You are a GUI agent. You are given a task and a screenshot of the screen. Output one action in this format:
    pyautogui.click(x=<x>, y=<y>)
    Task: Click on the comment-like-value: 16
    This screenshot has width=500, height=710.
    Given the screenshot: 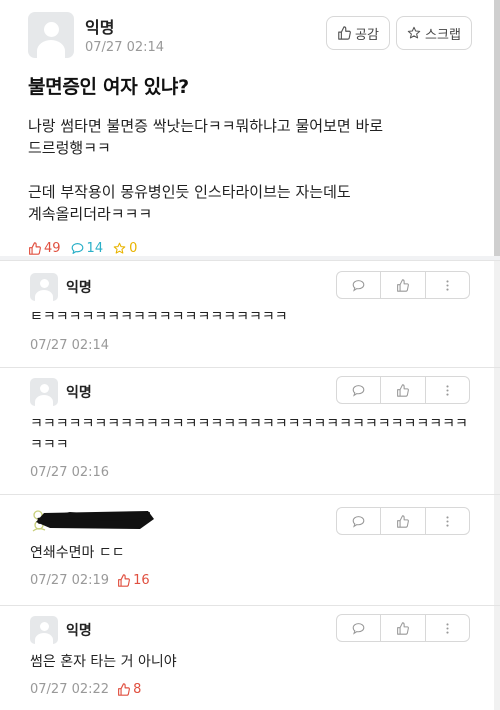 What is the action you would take?
    pyautogui.click(x=141, y=580)
    